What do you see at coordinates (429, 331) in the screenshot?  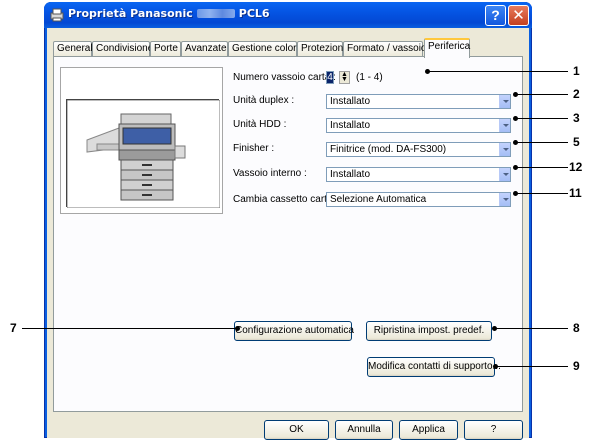 I see `restore-defaults-button: Ripristina impost. predef.` at bounding box center [429, 331].